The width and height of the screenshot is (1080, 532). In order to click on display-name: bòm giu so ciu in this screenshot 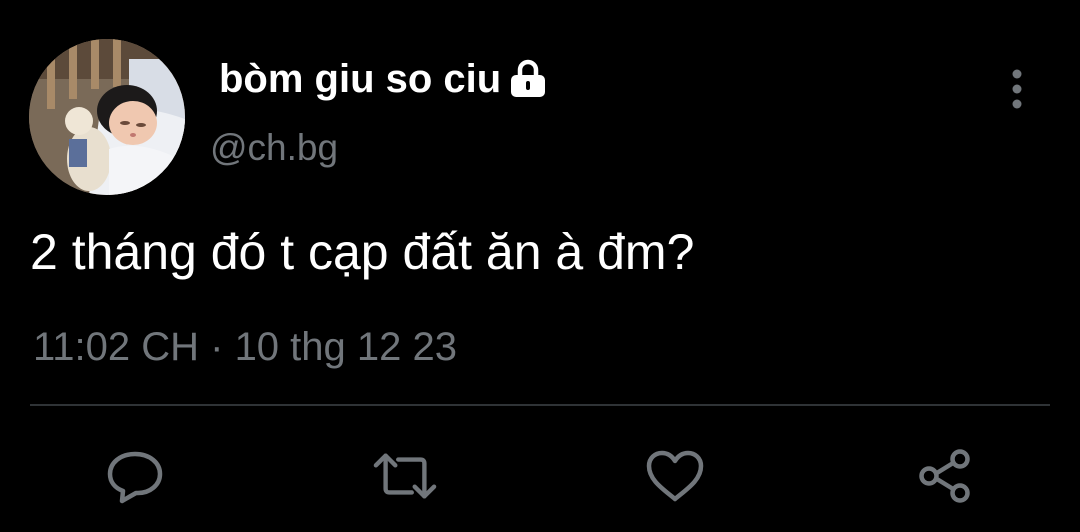, I will do `click(360, 79)`.